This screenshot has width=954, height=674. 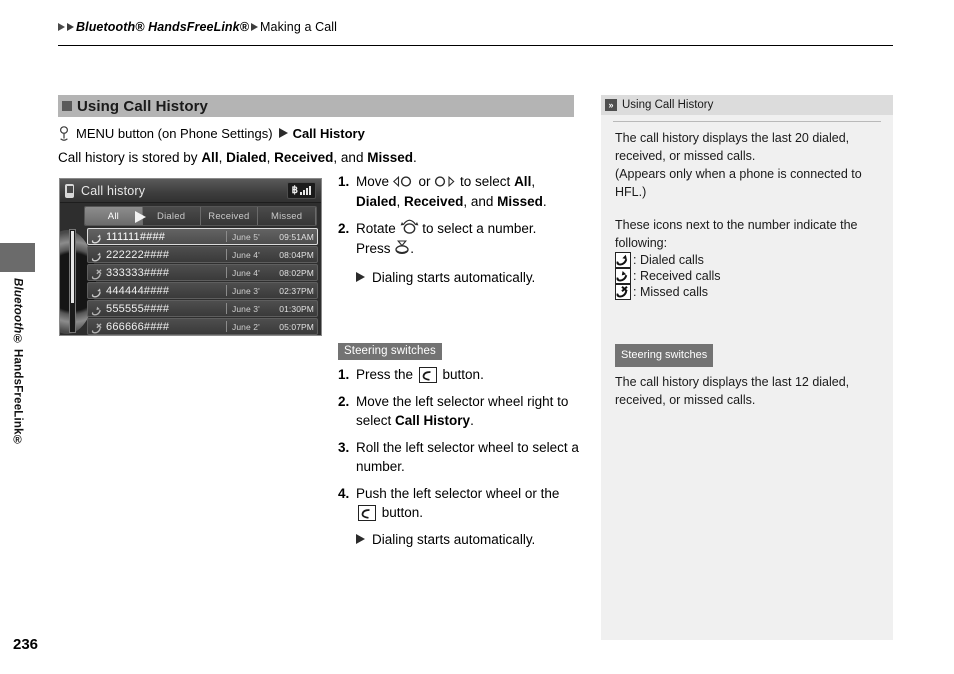 What do you see at coordinates (64, 134) in the screenshot?
I see `menu-knob-icon` at bounding box center [64, 134].